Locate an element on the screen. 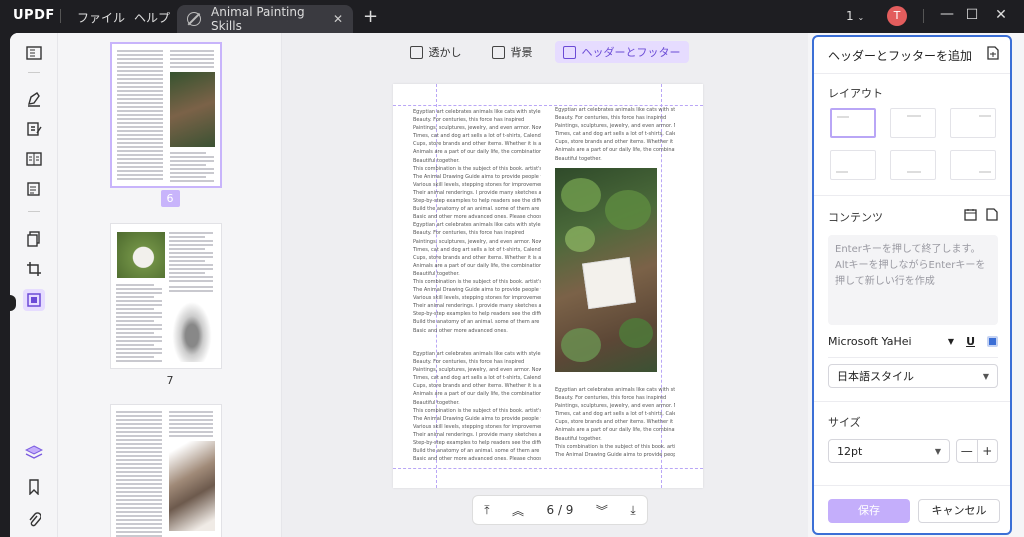 The image size is (1024, 537). increase-size-button: + is located at coordinates (988, 451).